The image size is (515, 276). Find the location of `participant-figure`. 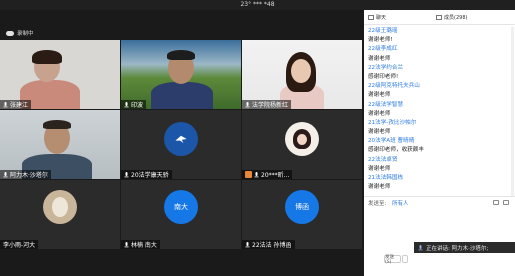

participant-figure is located at coordinates (182, 95).